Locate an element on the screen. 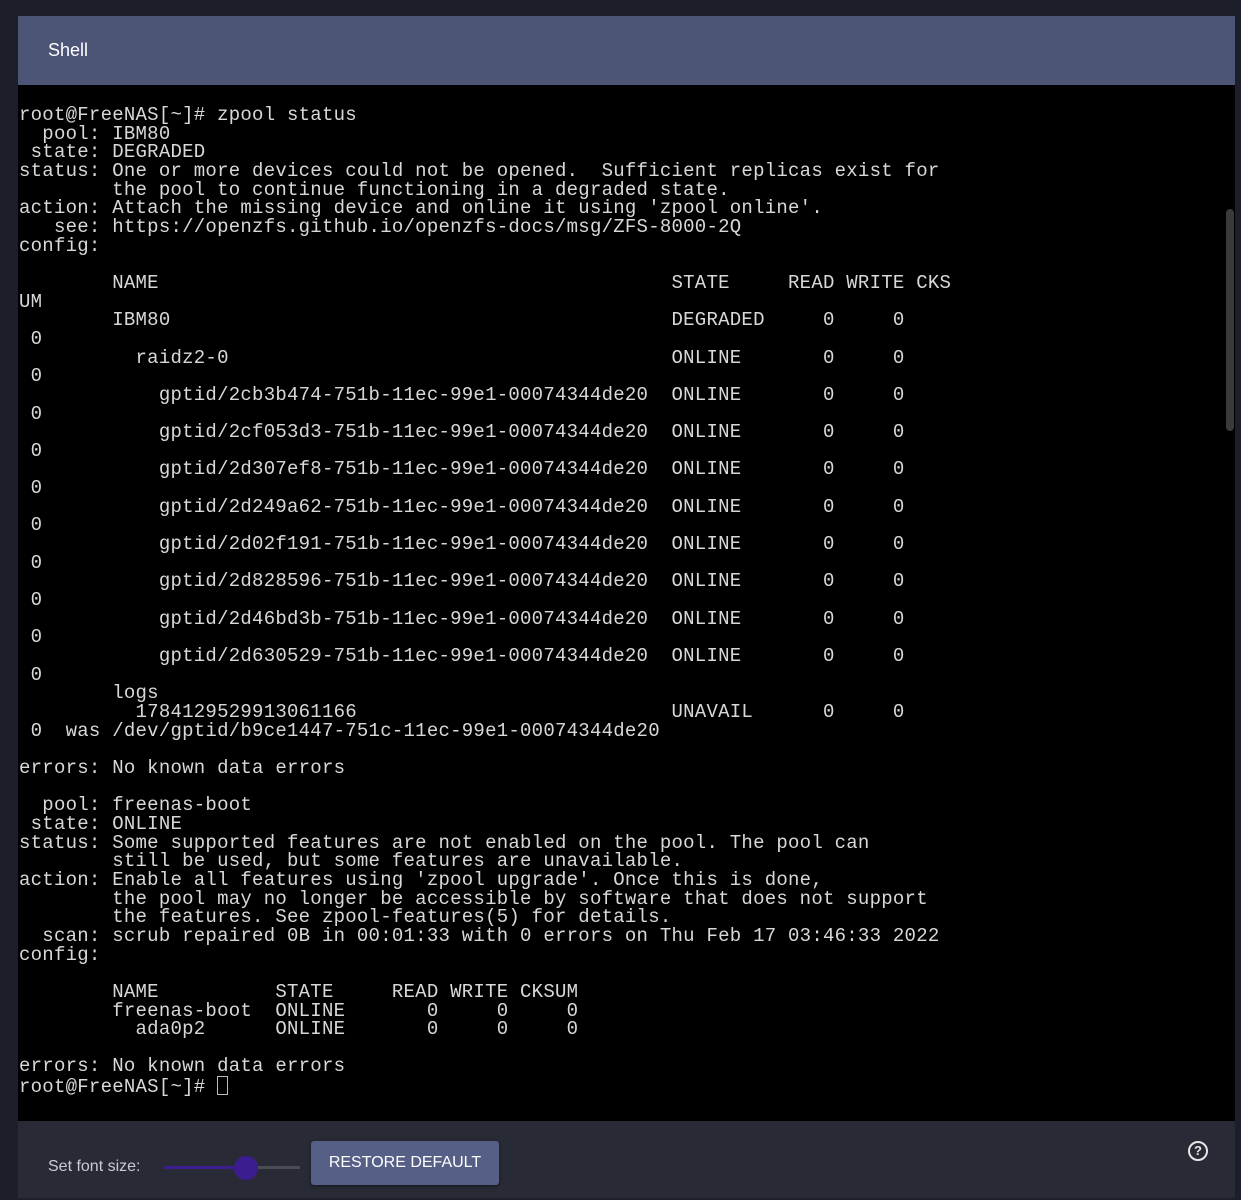  window-title: Shell is located at coordinates (626, 50).